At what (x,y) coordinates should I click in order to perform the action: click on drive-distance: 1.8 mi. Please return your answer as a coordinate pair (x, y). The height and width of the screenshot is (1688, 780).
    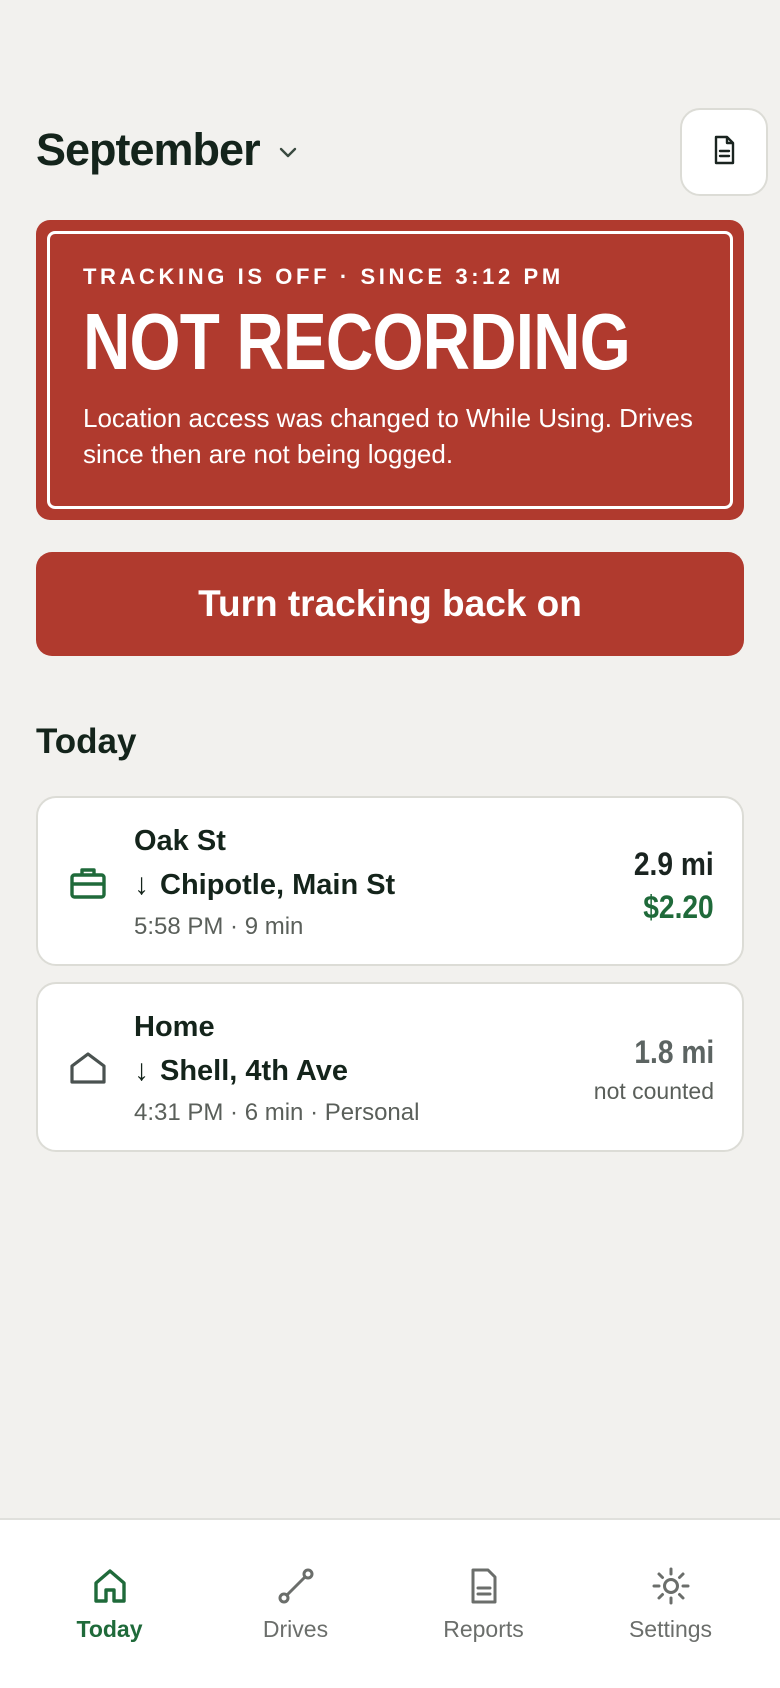
    Looking at the image, I should click on (674, 1052).